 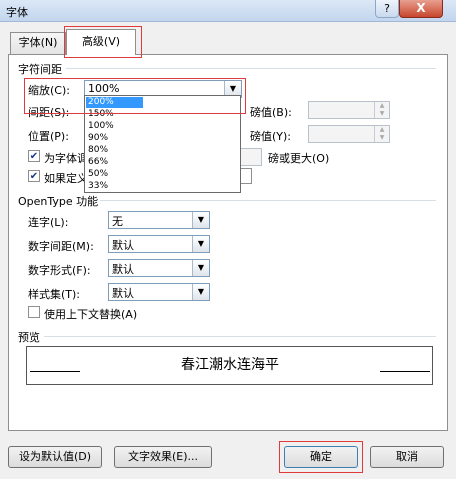 What do you see at coordinates (48, 136) in the screenshot?
I see `position-label: 位置(P):` at bounding box center [48, 136].